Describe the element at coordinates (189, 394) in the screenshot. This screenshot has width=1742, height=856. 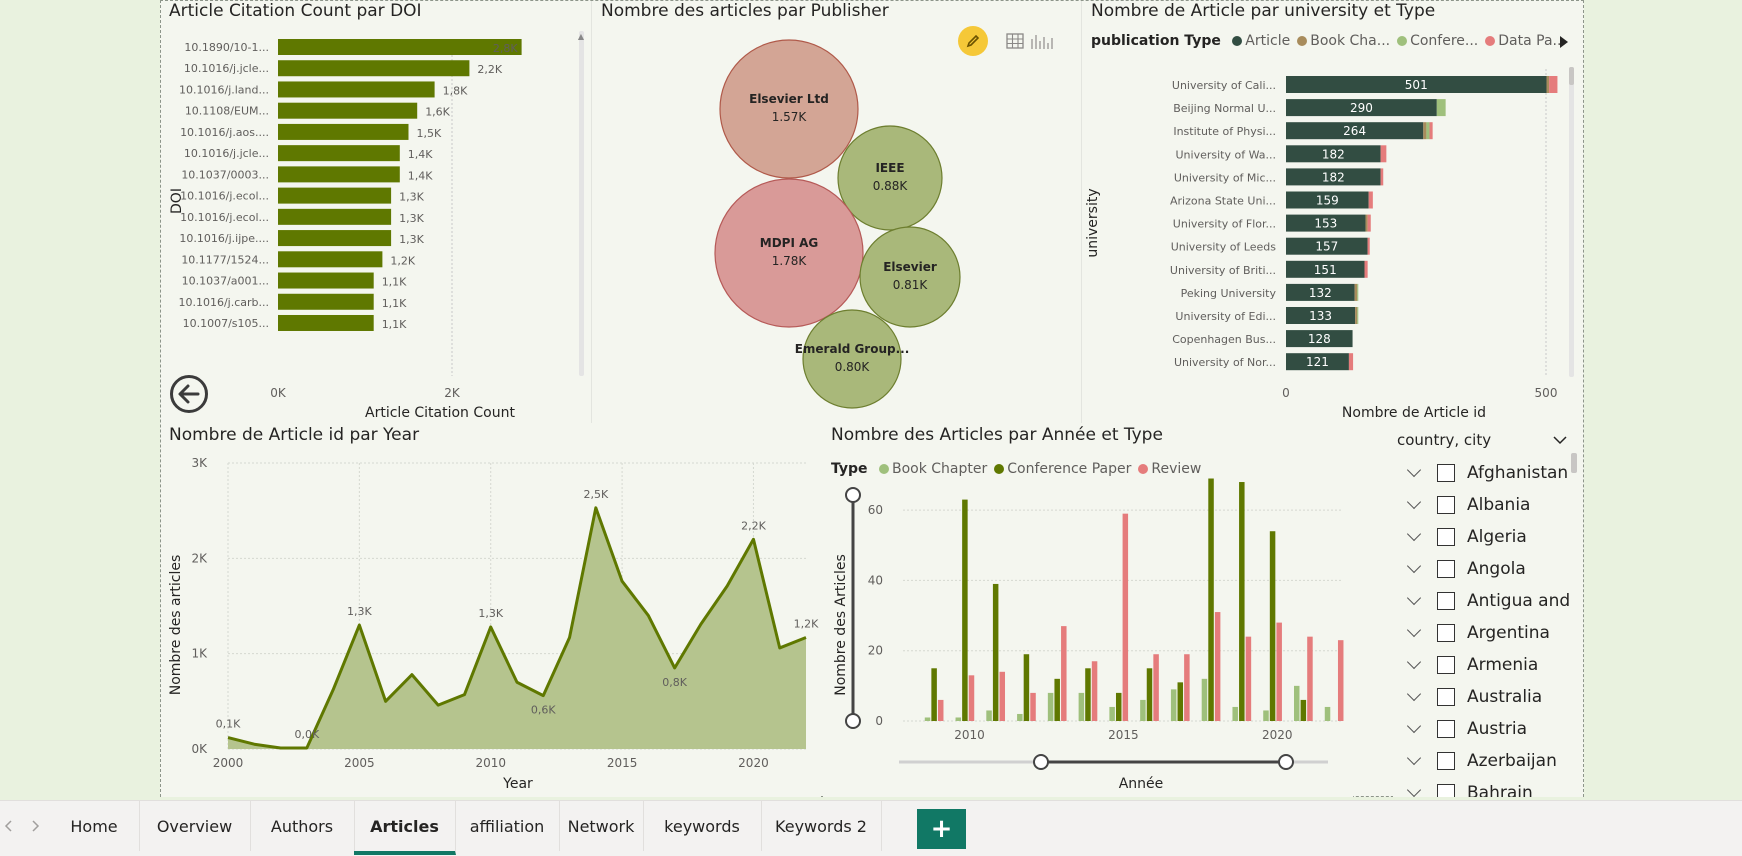
I see `back-arrow-icon` at that location.